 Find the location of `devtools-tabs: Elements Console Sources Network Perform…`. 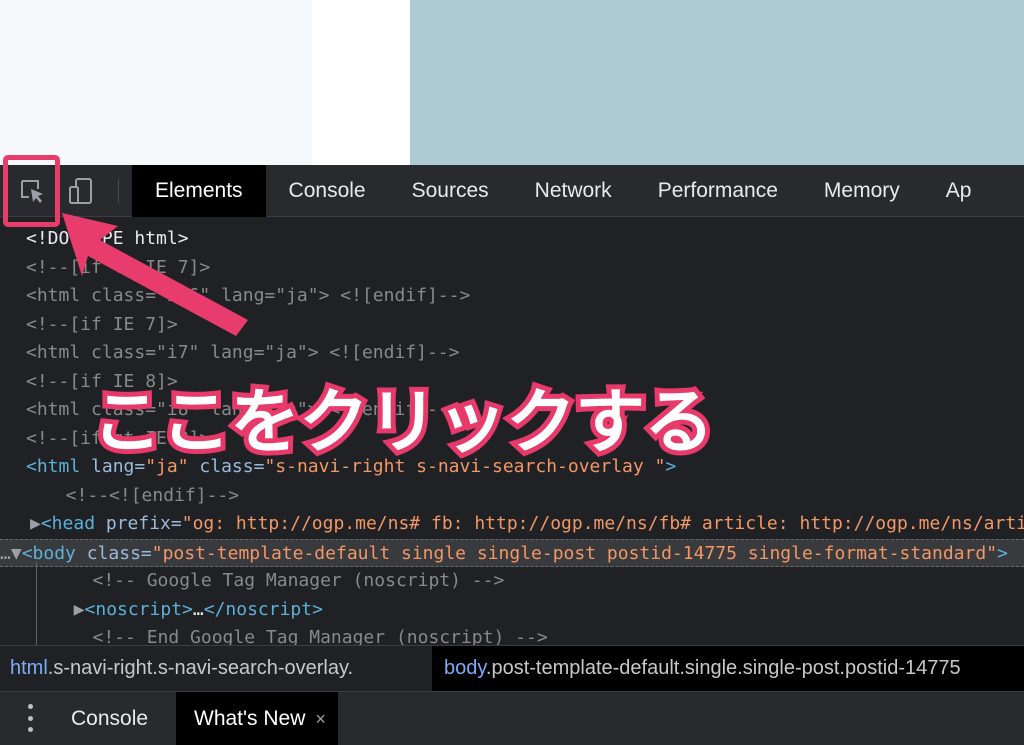

devtools-tabs: Elements Console Sources Network Perform… is located at coordinates (563, 191).